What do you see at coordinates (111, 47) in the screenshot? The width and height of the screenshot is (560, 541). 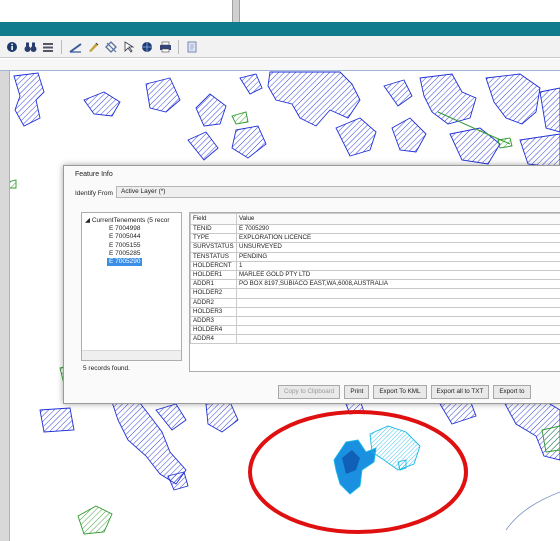 I see `clear-graphics-icon` at bounding box center [111, 47].